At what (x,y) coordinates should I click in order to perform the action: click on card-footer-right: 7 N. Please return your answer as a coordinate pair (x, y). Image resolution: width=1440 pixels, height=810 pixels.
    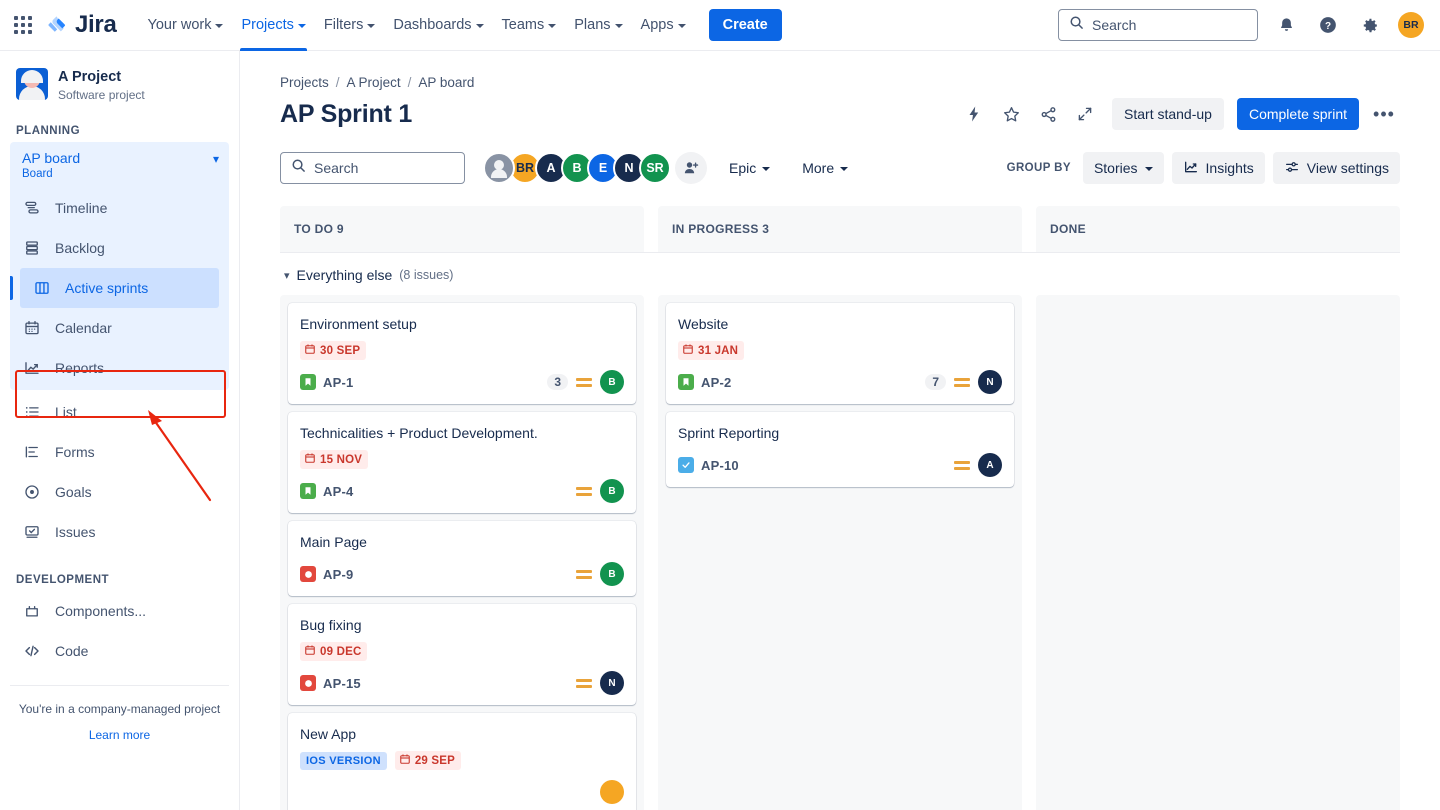
    Looking at the image, I should click on (963, 382).